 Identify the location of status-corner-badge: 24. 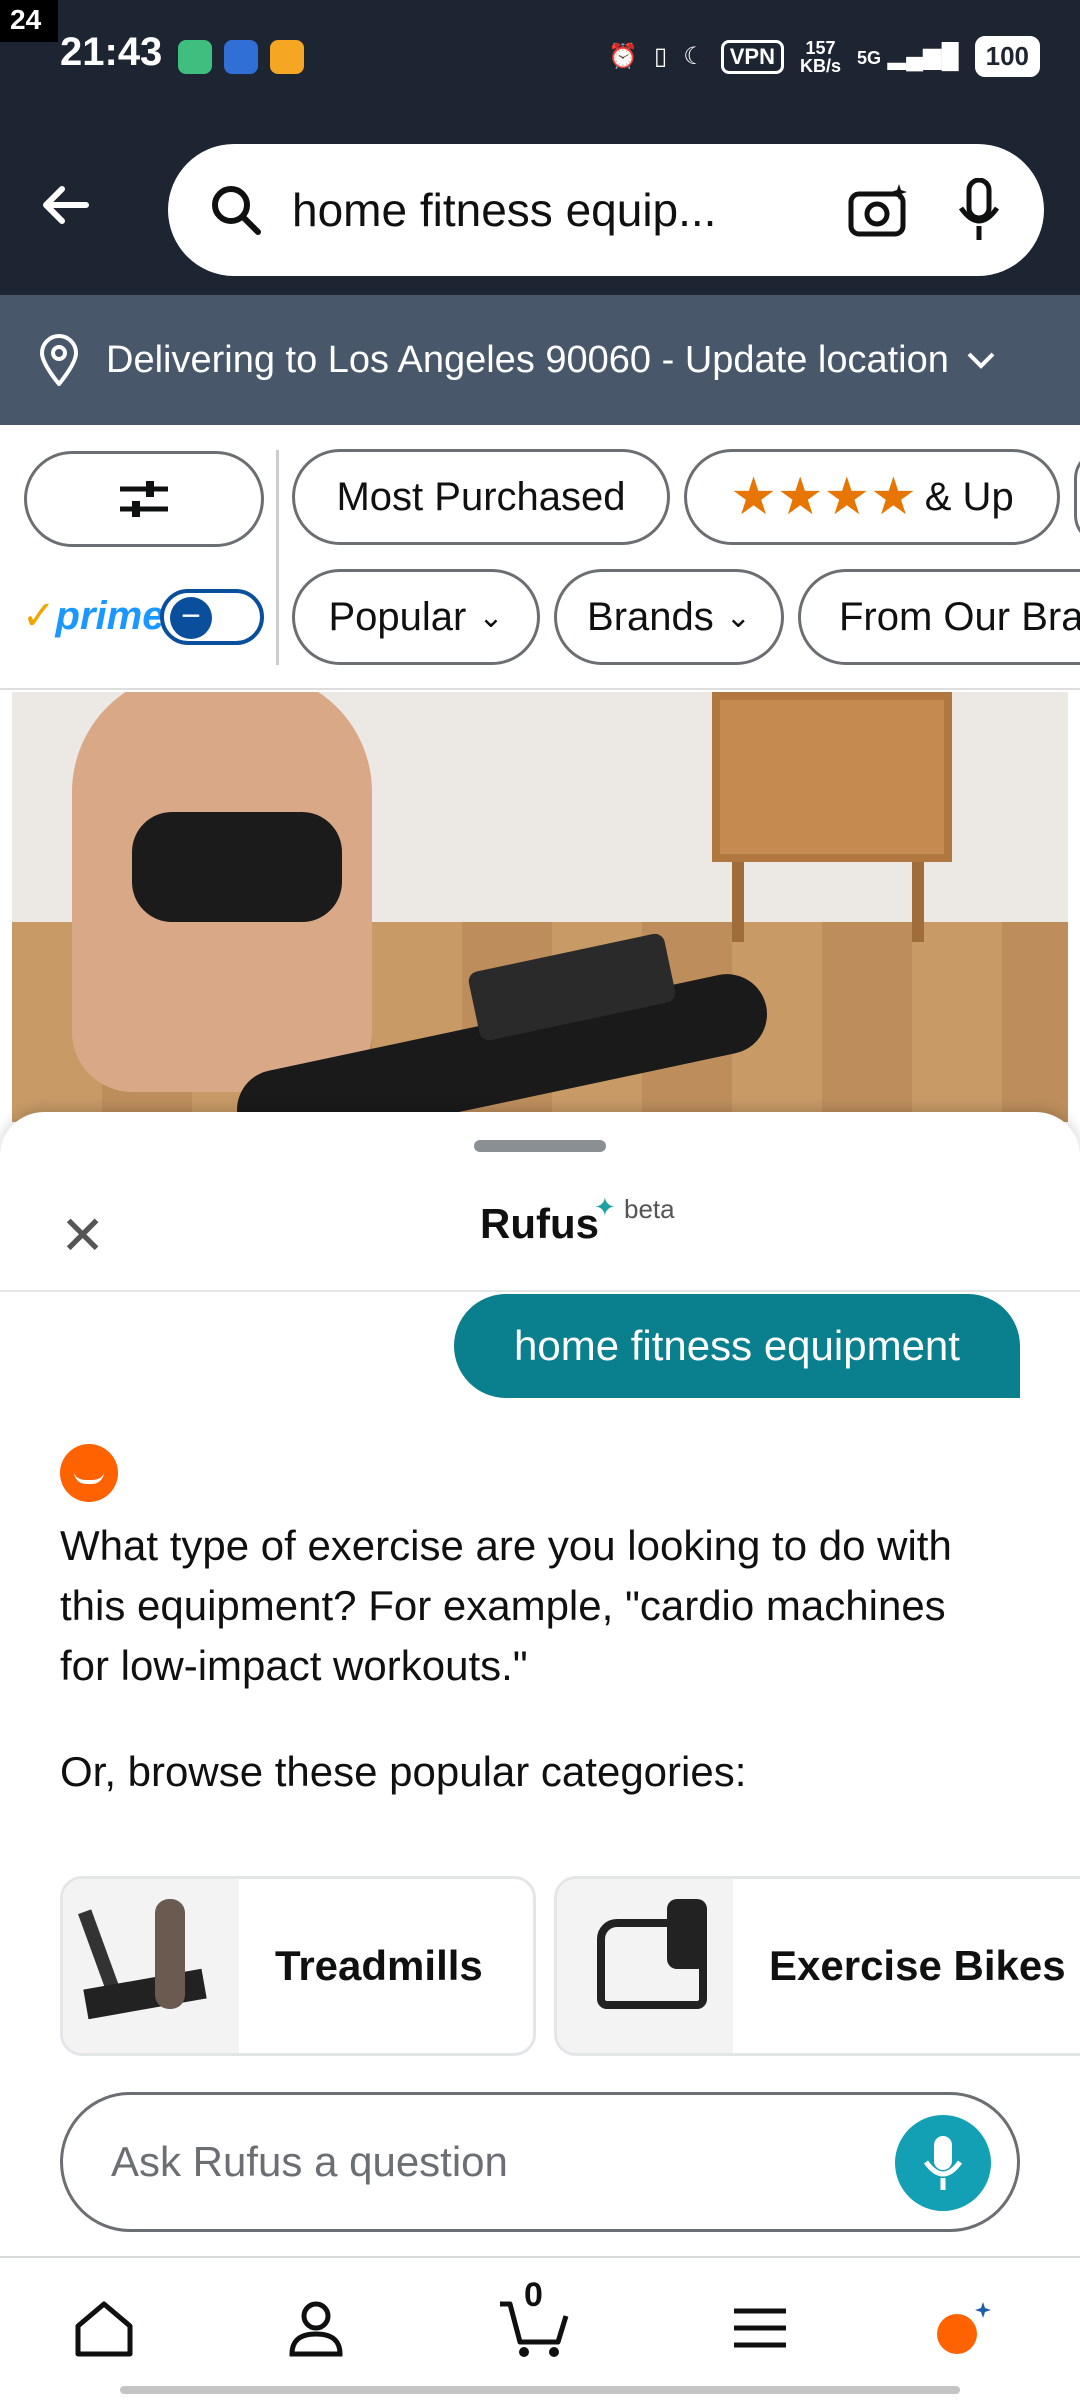
(29, 21).